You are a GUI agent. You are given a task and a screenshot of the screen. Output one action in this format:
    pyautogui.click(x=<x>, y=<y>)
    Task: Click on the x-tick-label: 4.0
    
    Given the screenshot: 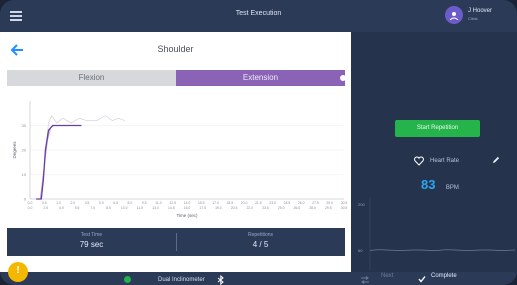 What is the action you would take?
    pyautogui.click(x=61, y=208)
    